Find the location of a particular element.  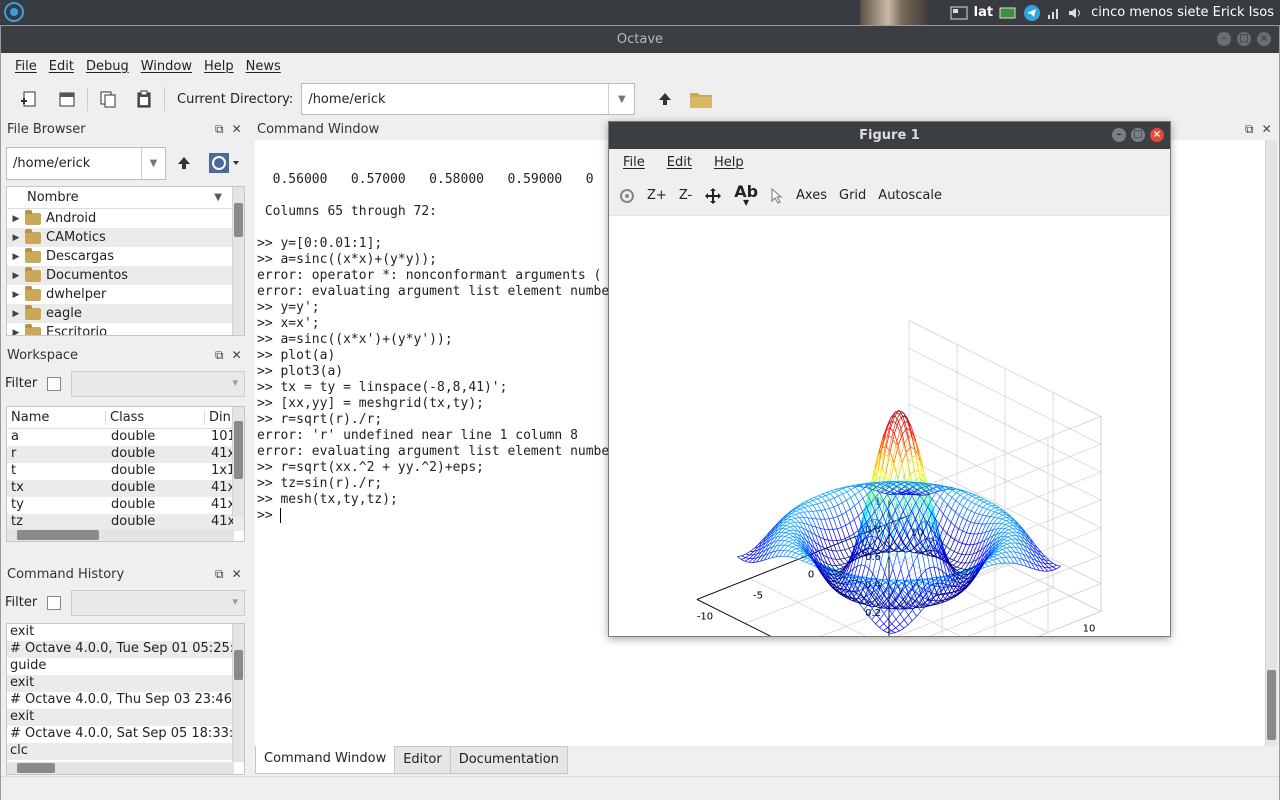

figure-menu-file: File is located at coordinates (634, 162).